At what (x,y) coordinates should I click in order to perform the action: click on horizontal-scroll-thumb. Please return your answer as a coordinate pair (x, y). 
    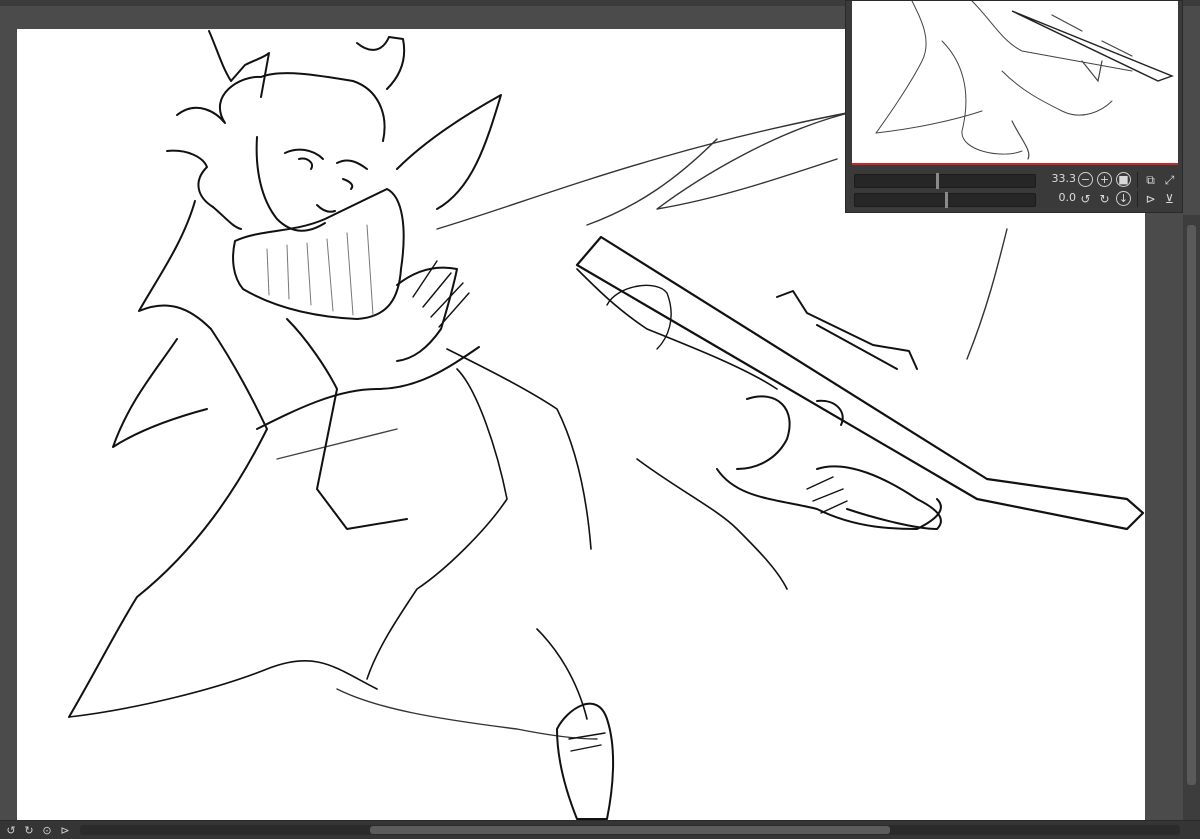
    Looking at the image, I should click on (630, 830).